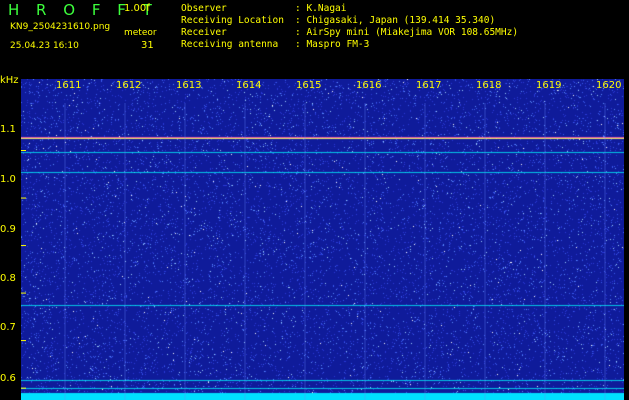 Image resolution: width=629 pixels, height=400 pixels. Describe the element at coordinates (332, 44) in the screenshot. I see `info-value: : Maspro FM-3` at that location.